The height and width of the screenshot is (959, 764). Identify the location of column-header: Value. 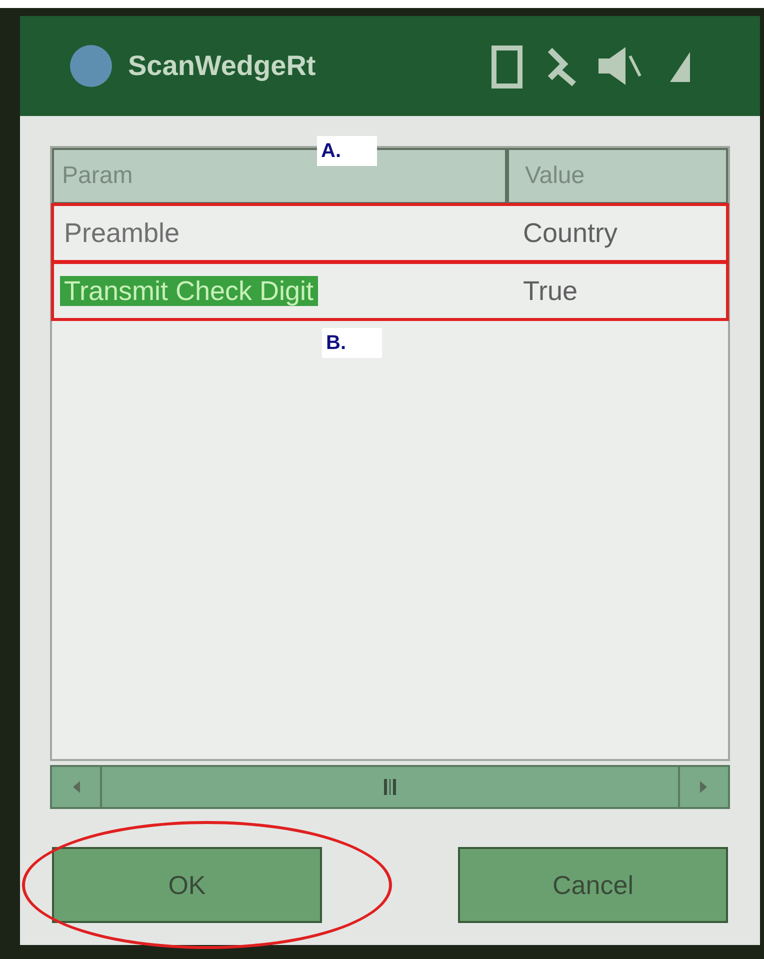
(617, 176).